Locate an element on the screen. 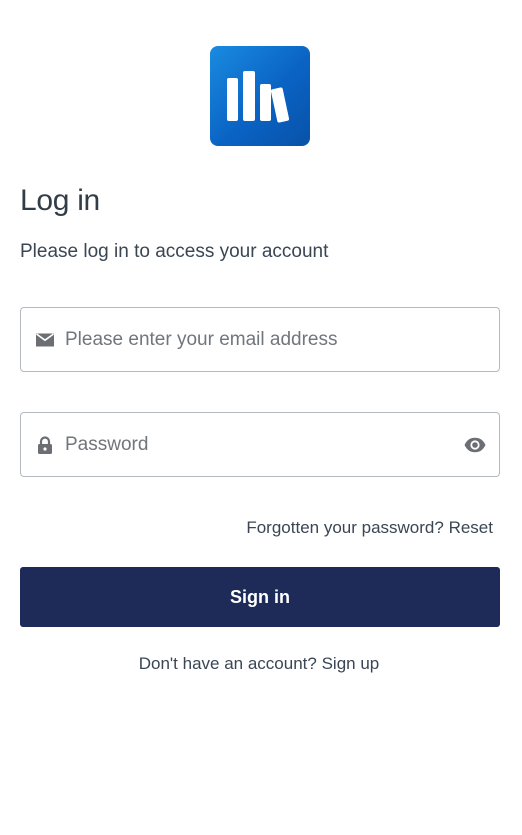  forgot-password-row: Forgotten your password? Reset is located at coordinates (369, 528).